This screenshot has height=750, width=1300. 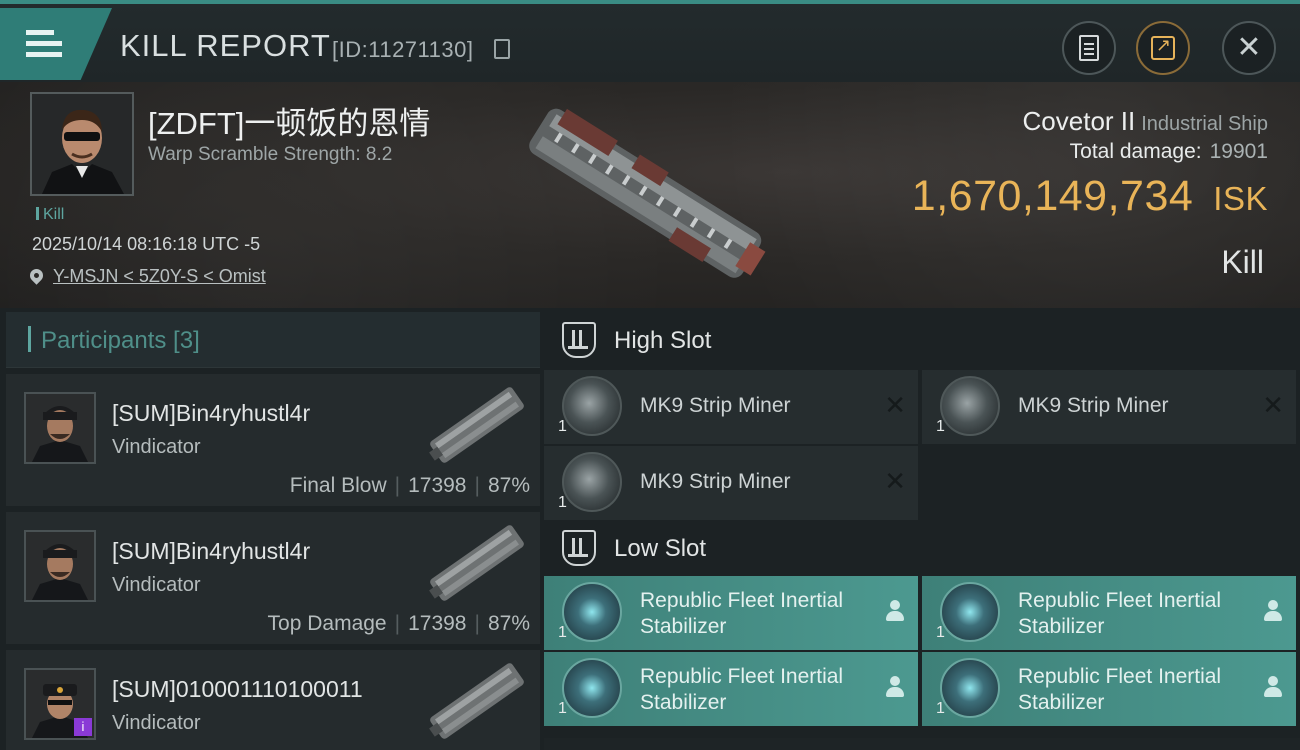 I want to click on low-slot-title: Low Slot, so click(x=660, y=548).